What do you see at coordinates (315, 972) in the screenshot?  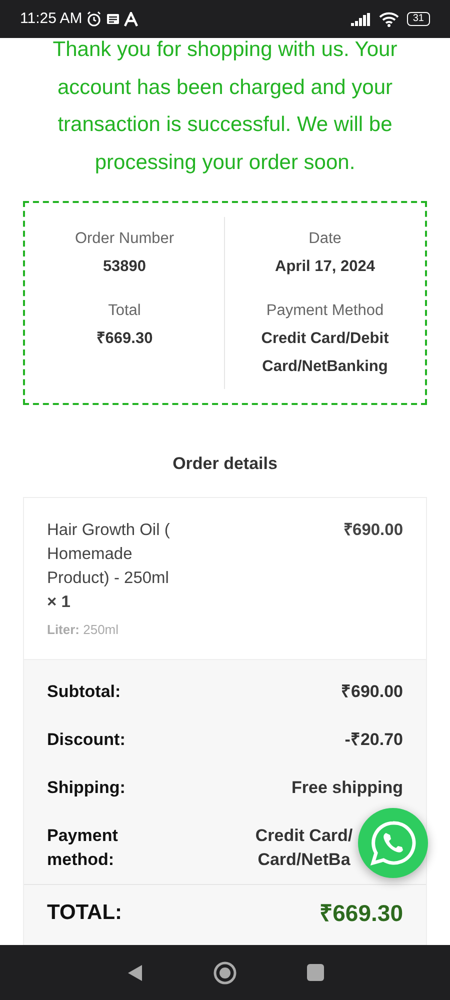 I see `recents-icon` at bounding box center [315, 972].